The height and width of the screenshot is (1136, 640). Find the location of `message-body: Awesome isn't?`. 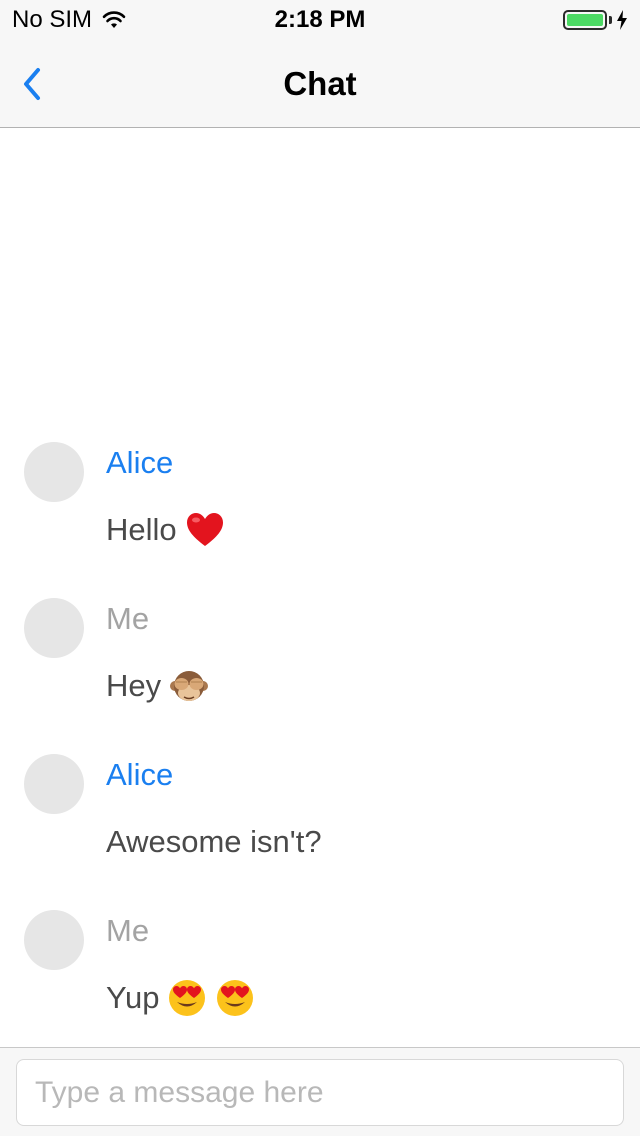

message-body: Awesome isn't? is located at coordinates (214, 841).